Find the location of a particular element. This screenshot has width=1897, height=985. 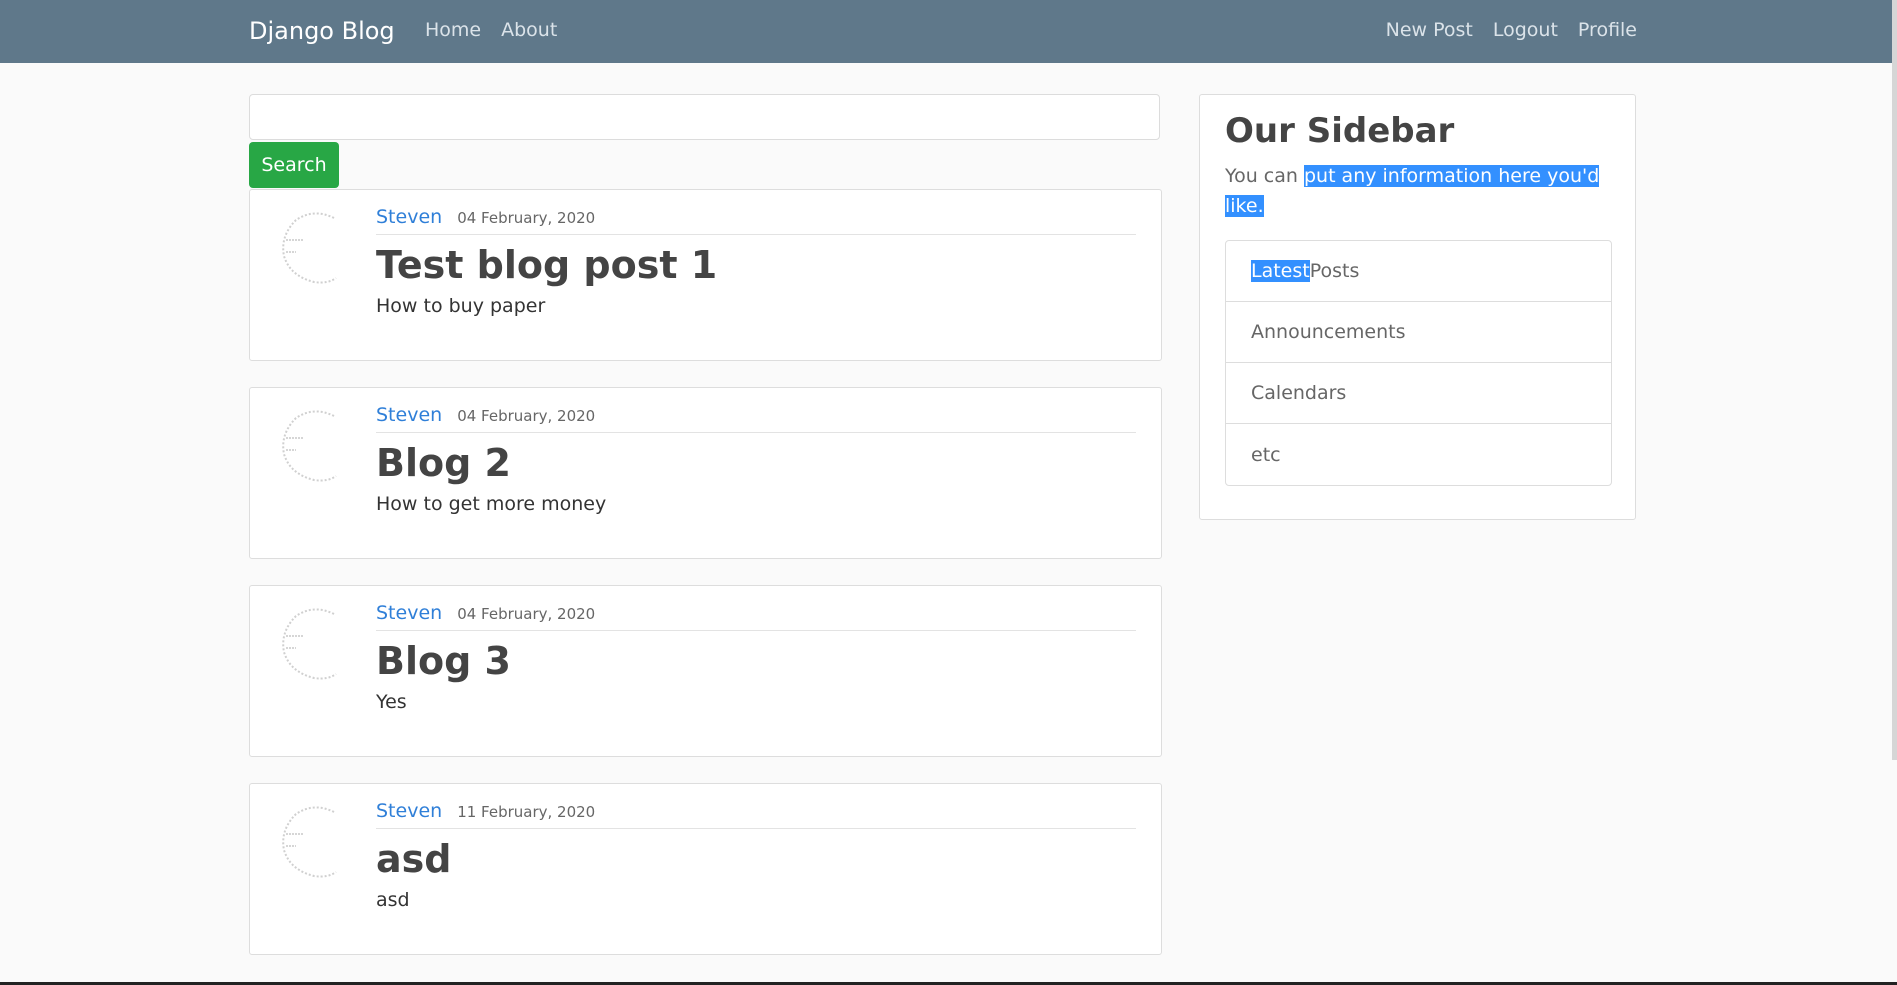

sidebar-item-announcements: Announcements is located at coordinates (1418, 332).